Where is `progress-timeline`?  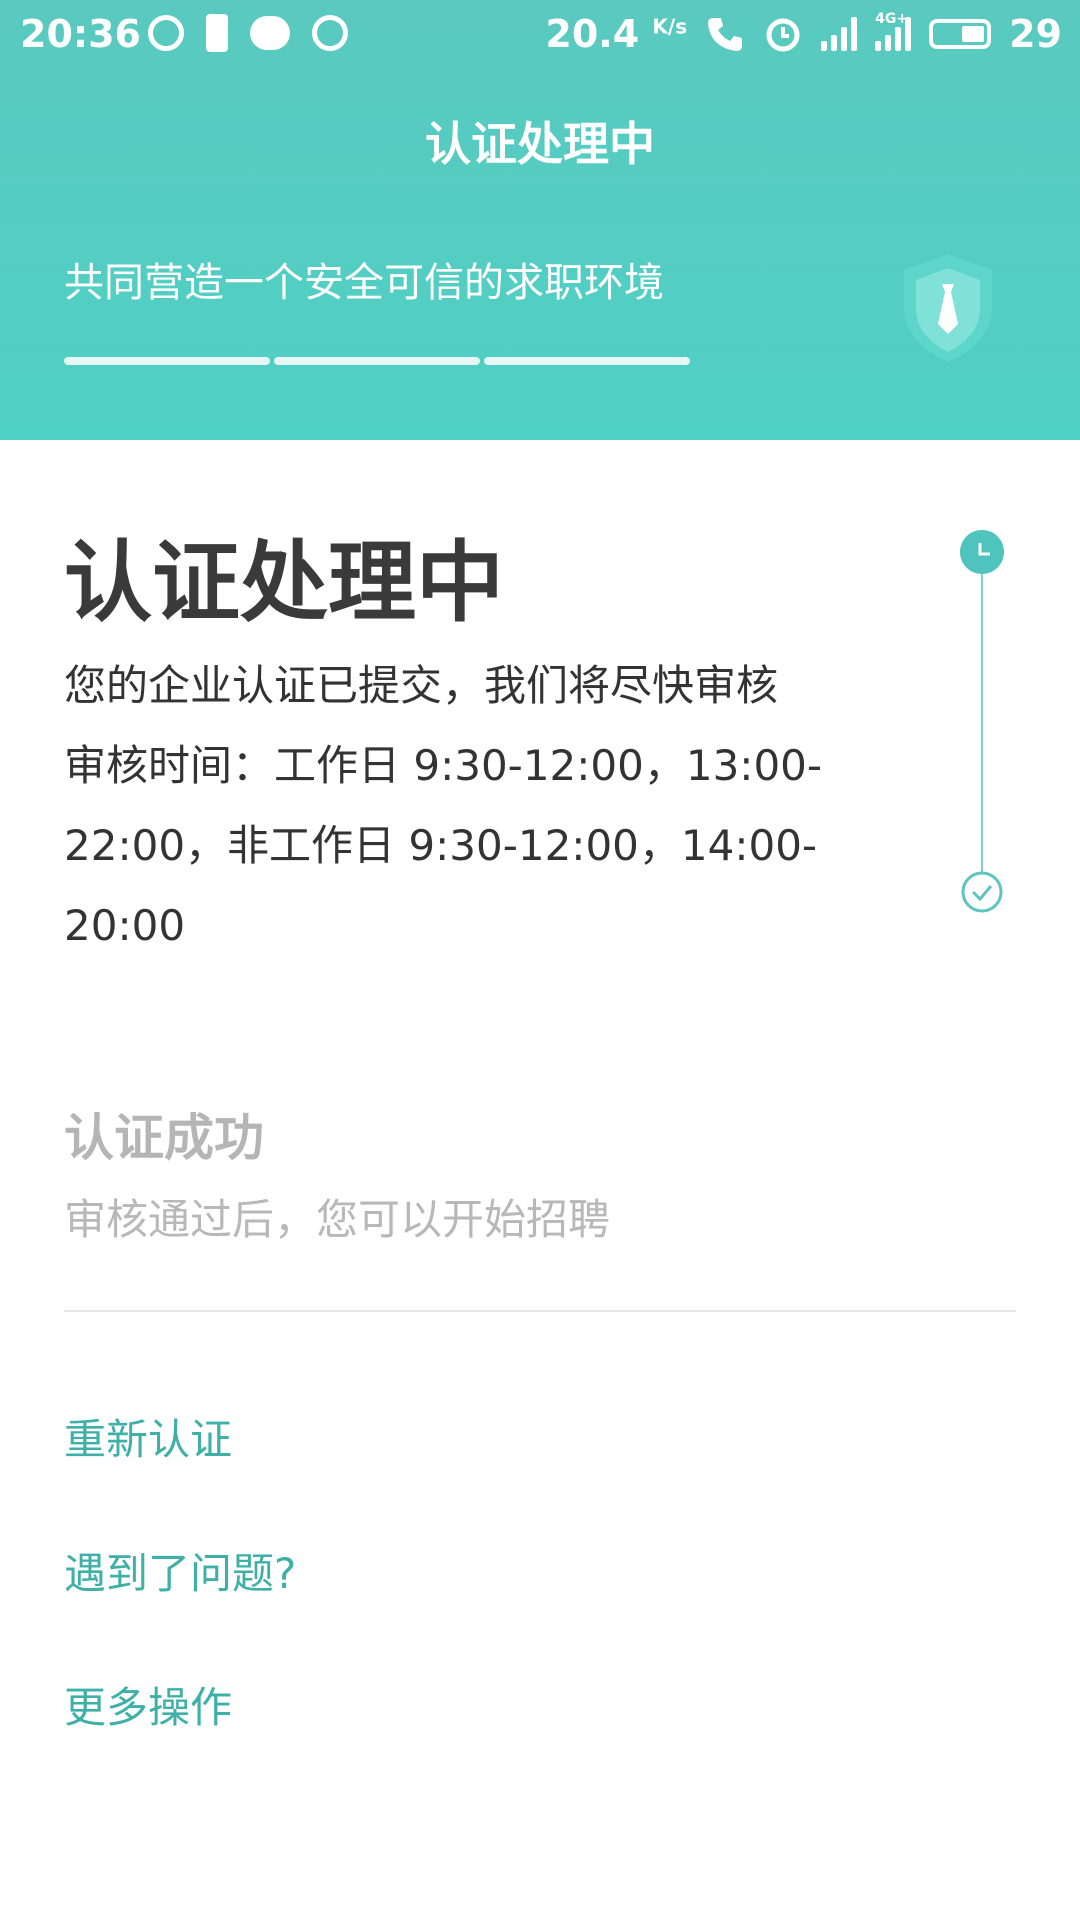 progress-timeline is located at coordinates (982, 722).